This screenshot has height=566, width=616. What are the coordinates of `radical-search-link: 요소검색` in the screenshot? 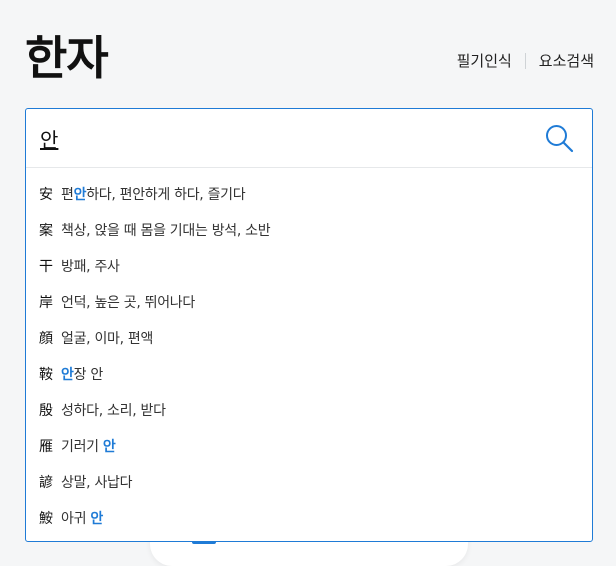 It's located at (566, 60).